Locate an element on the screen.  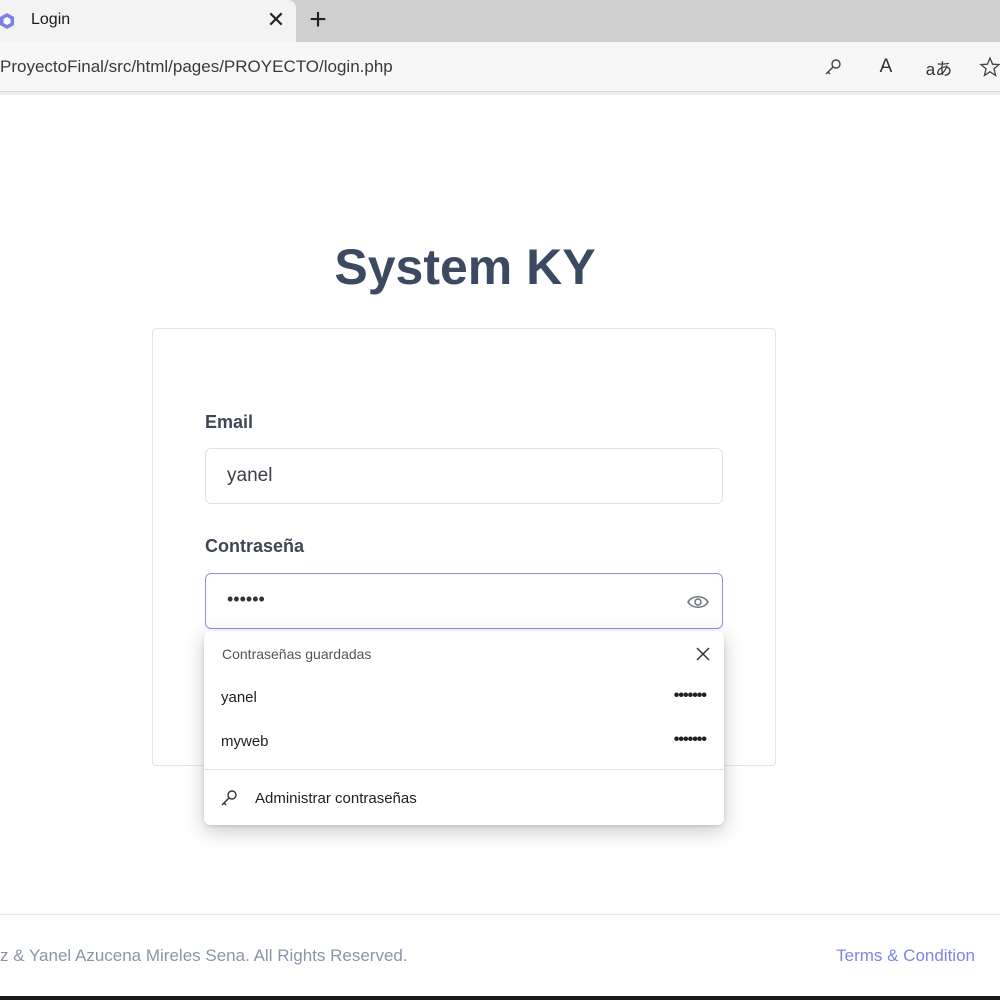
close-icon is located at coordinates (703, 654).